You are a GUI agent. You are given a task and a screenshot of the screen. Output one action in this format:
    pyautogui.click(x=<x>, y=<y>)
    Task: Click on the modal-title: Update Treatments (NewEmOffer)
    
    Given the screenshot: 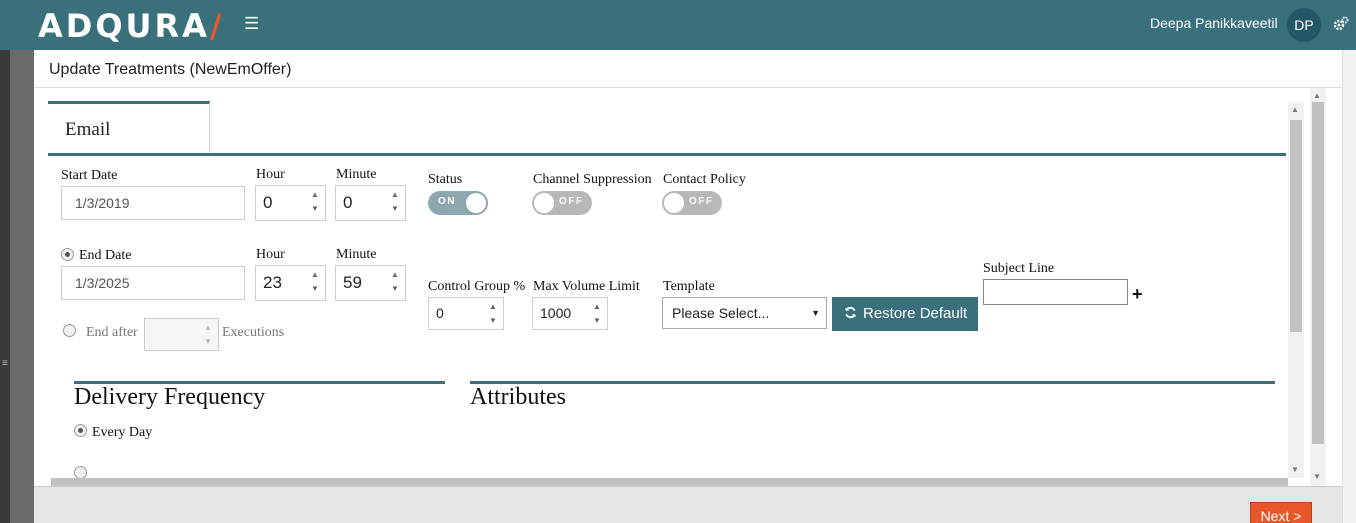 What is the action you would take?
    pyautogui.click(x=170, y=69)
    